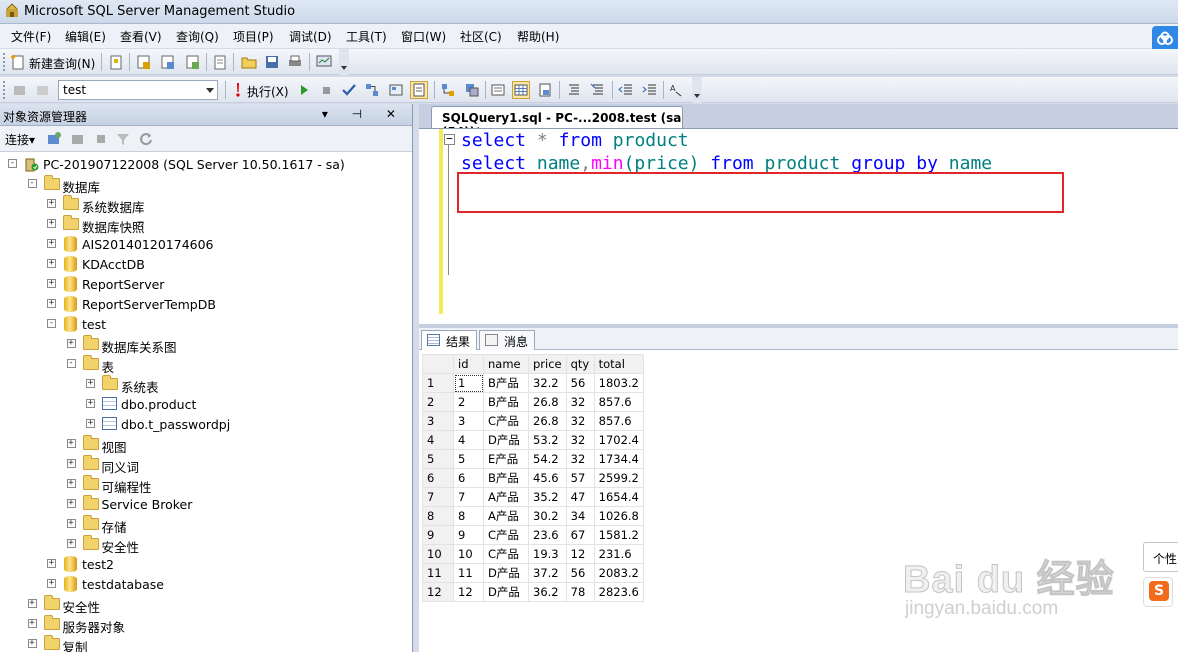 This screenshot has height=652, width=1178. I want to click on database-engine-query-icon, so click(144, 62).